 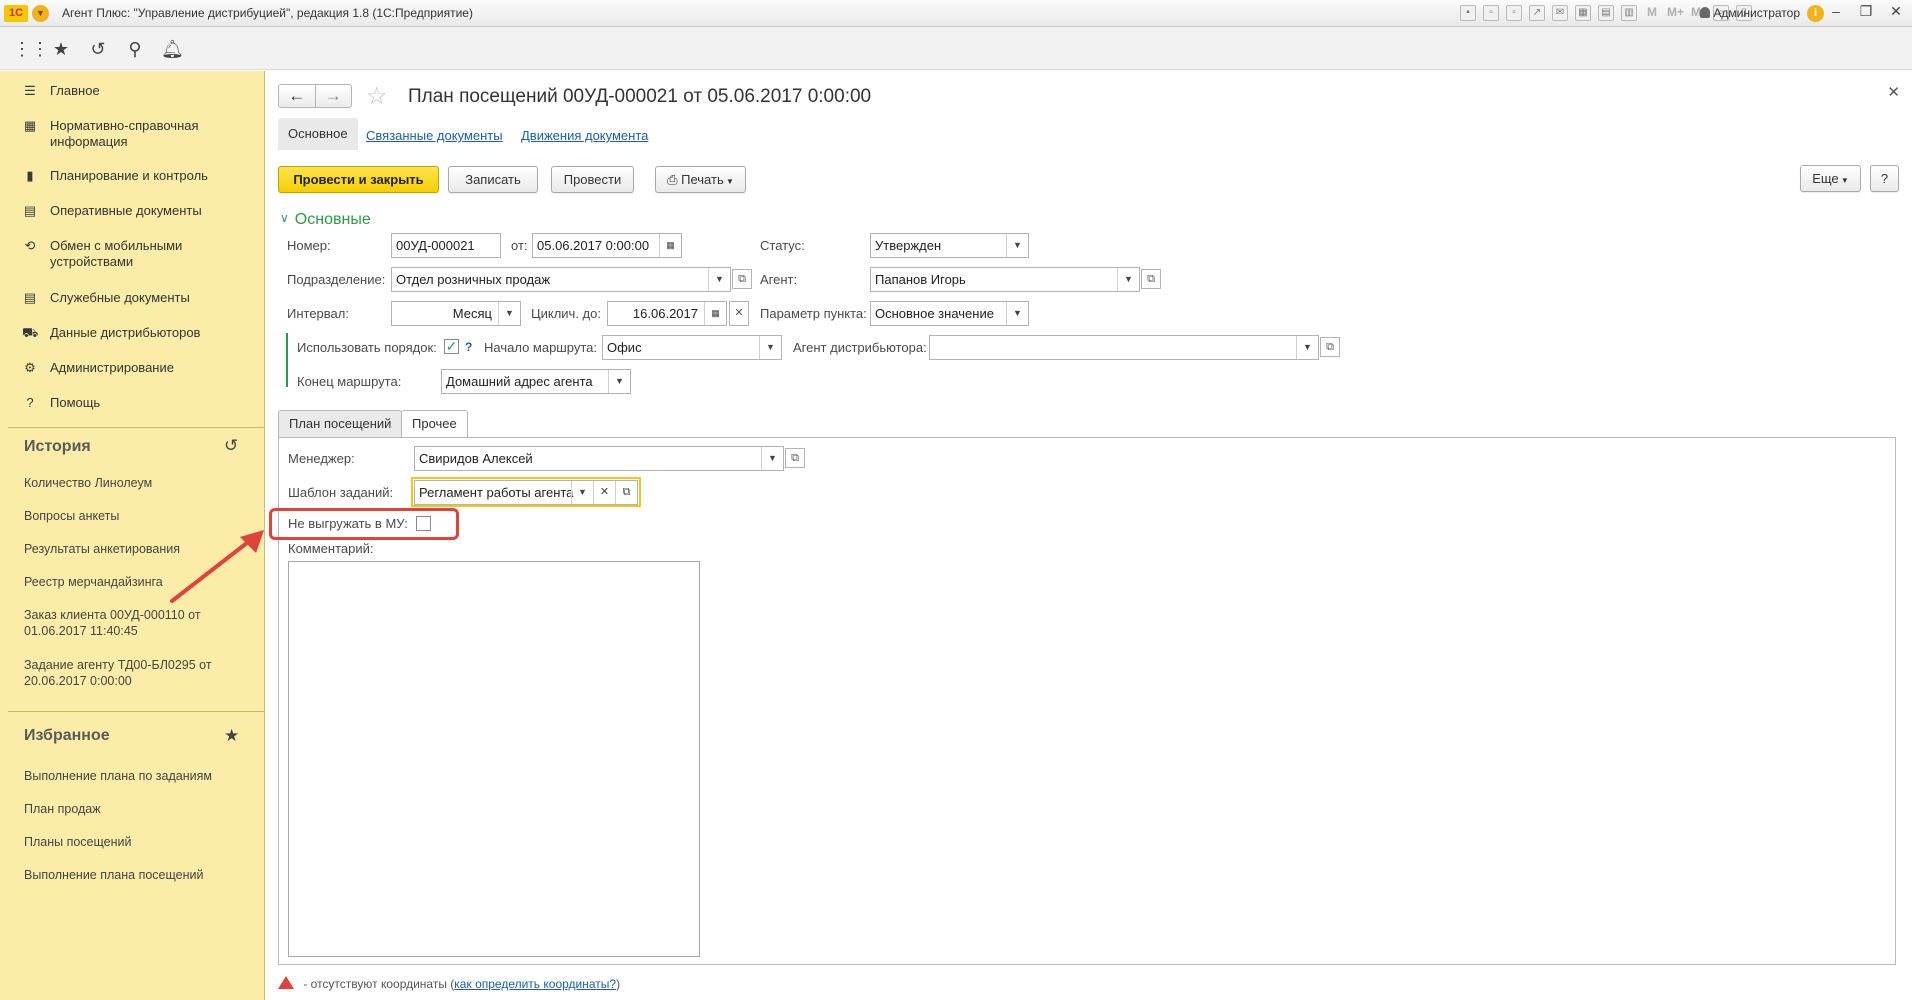 I want to click on date-field: 05.06.2017 0:00:00 ▦, so click(x=607, y=245).